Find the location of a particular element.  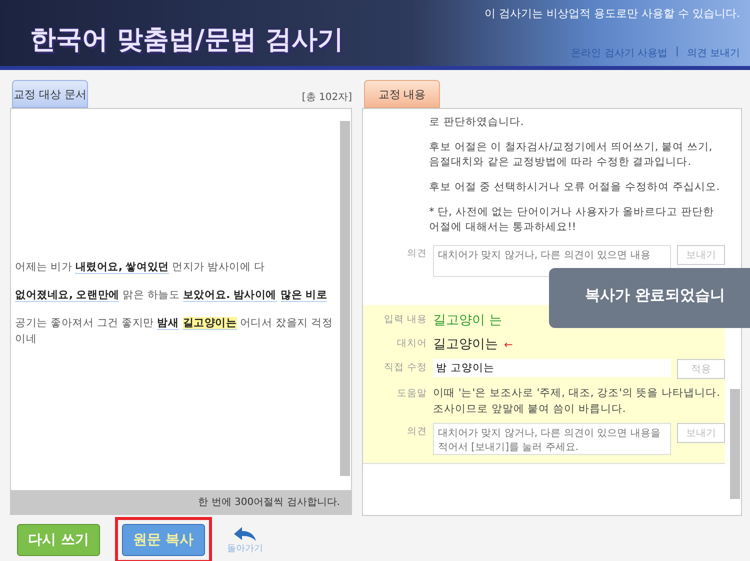

guide-text: * 단, 사전에 없는 단어이거나 사용자가 올바르다고 판단한 어절에 대해서는 통과하세요!! is located at coordinates (572, 220).